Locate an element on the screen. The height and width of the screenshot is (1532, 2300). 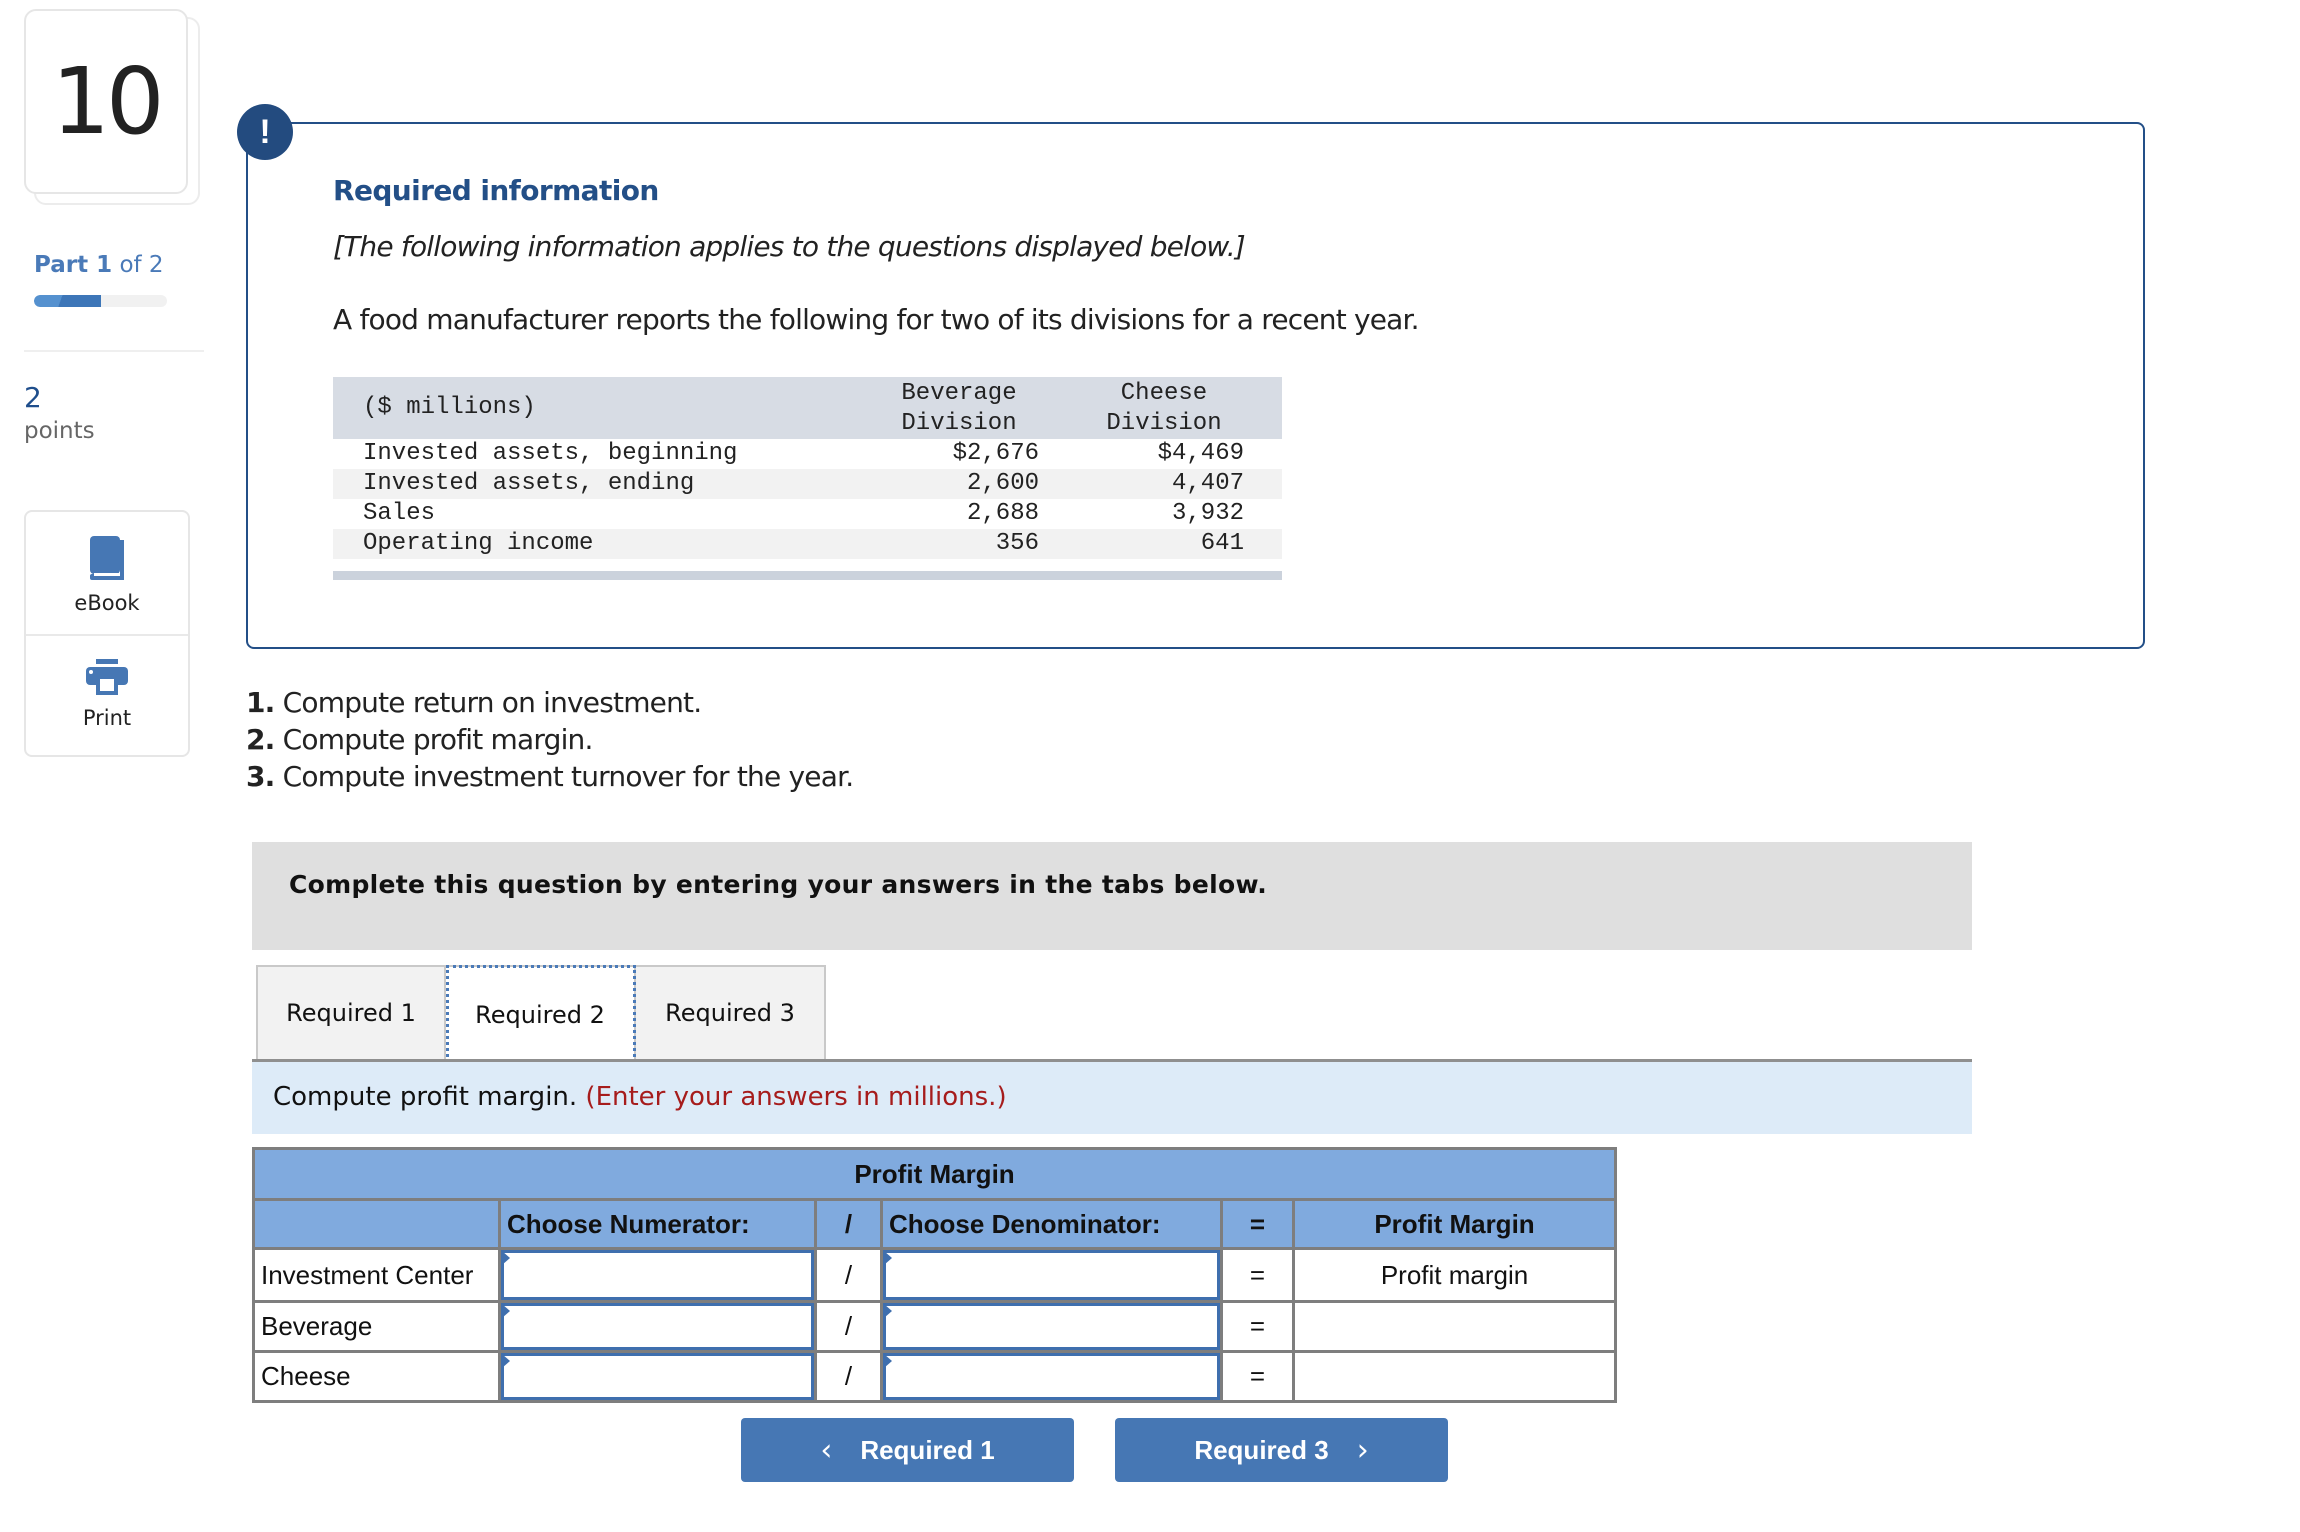
part-progress-bar is located at coordinates (100, 301).